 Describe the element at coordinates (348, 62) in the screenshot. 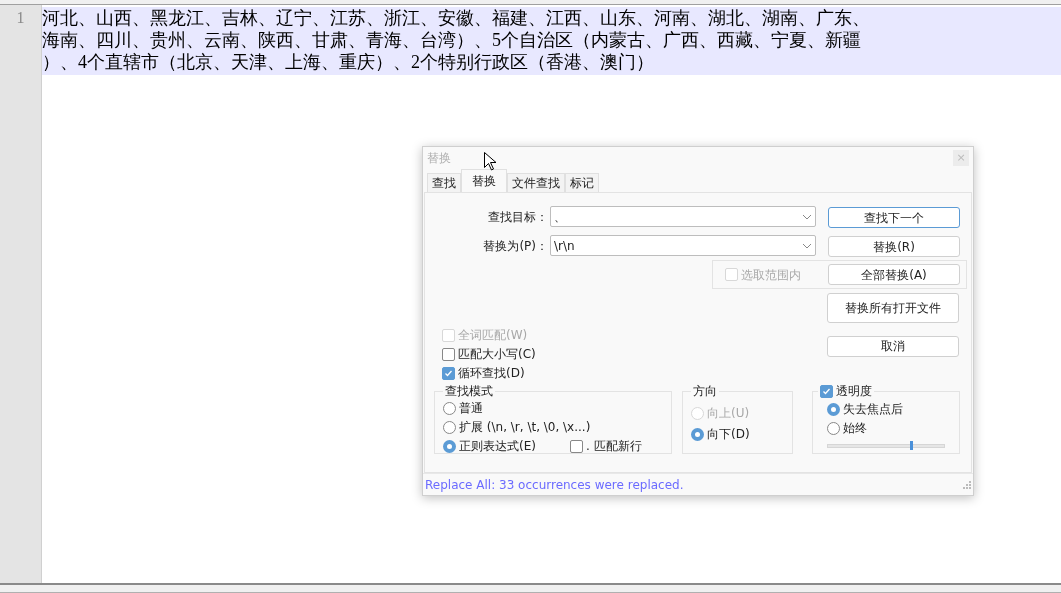

I see `editor-text-line: ）、4个直辖市（北京、天津、上海、重庆）、2个特别行政区（香港、澳门）` at that location.